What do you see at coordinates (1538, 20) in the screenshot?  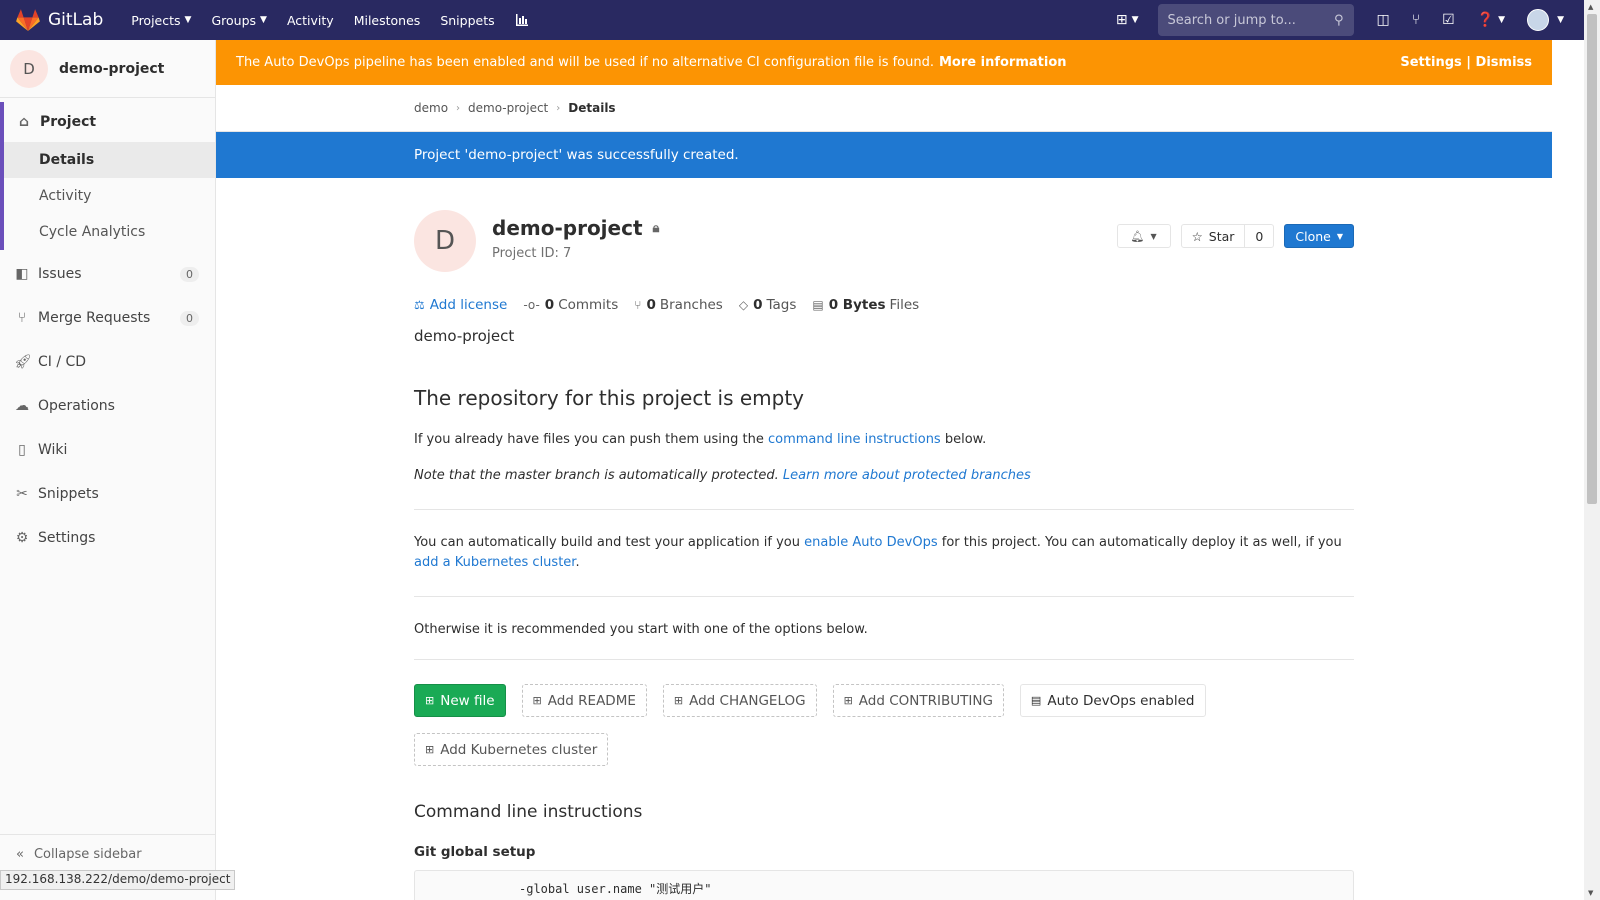 I see `avatar` at bounding box center [1538, 20].